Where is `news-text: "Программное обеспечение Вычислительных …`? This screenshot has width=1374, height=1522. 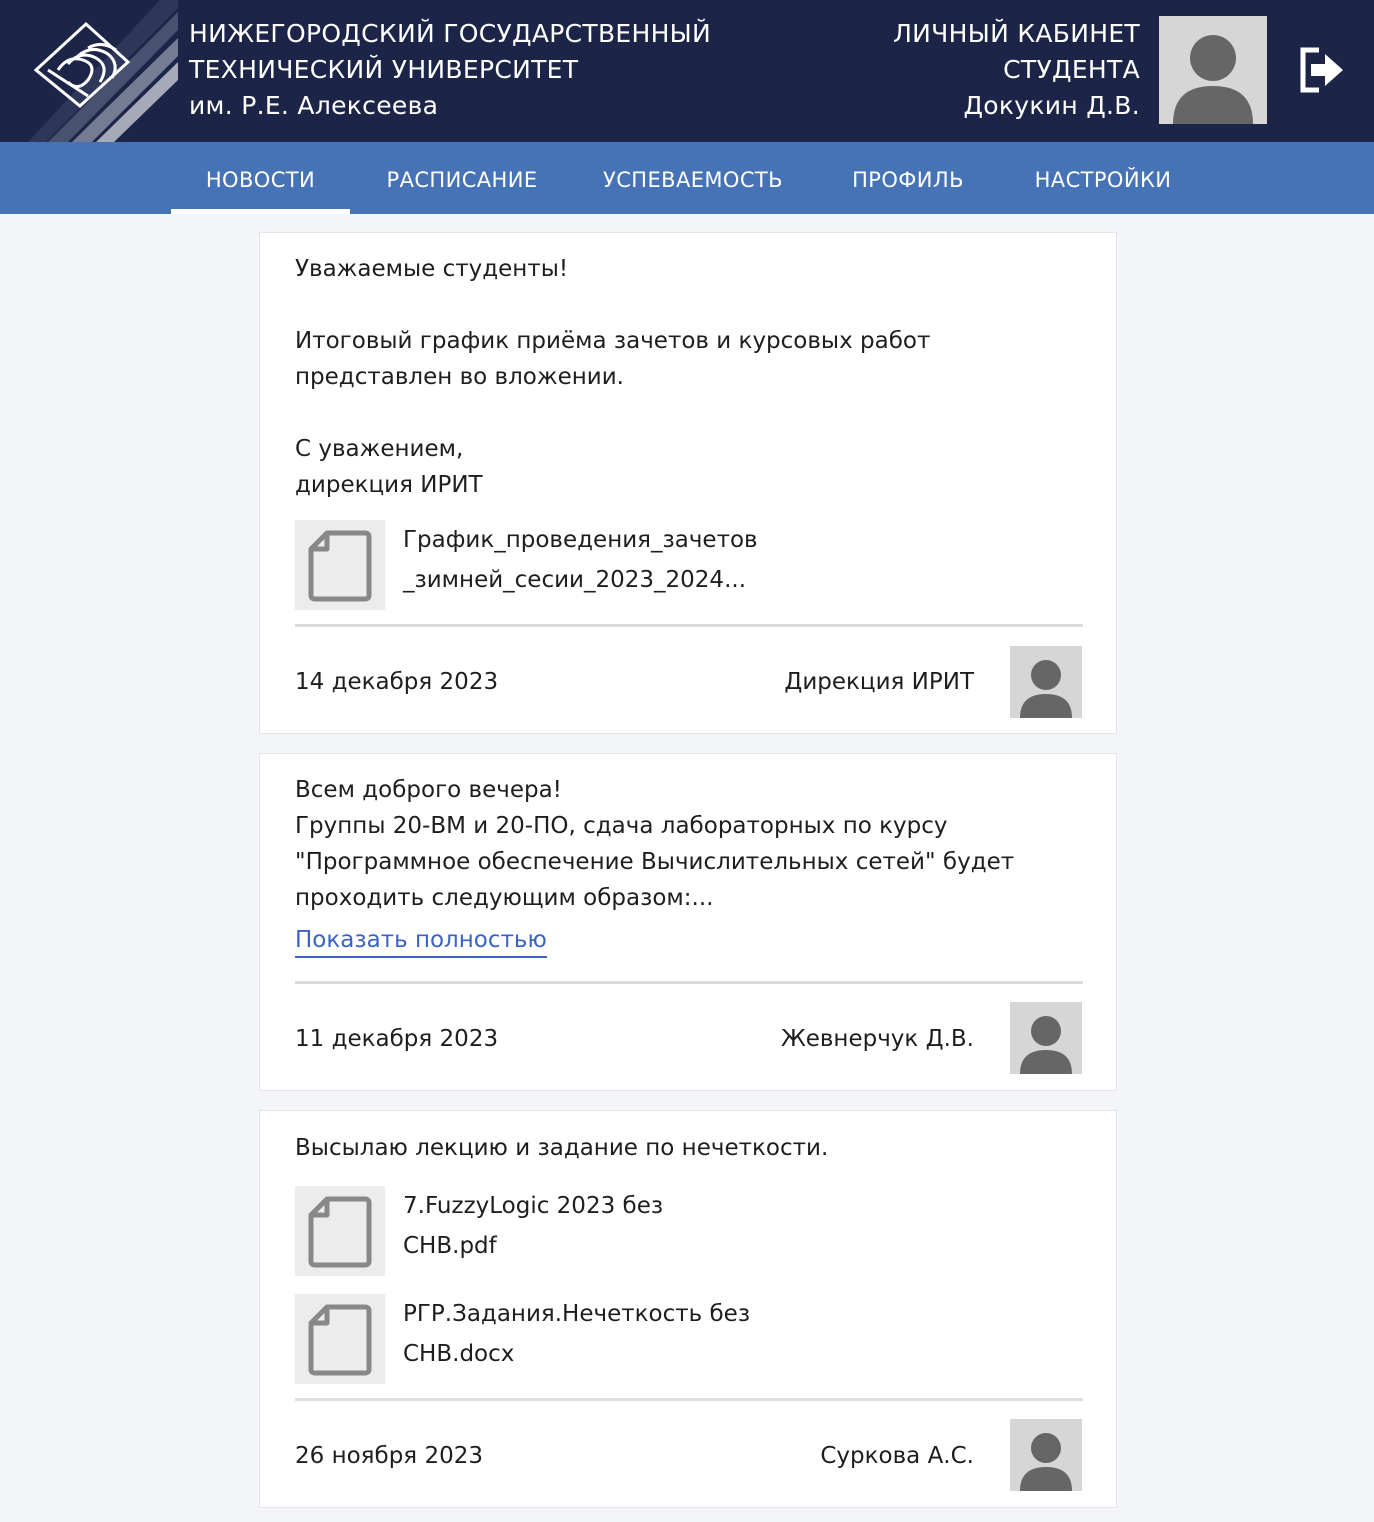
news-text: "Программное обеспечение Вычислительных … is located at coordinates (655, 862).